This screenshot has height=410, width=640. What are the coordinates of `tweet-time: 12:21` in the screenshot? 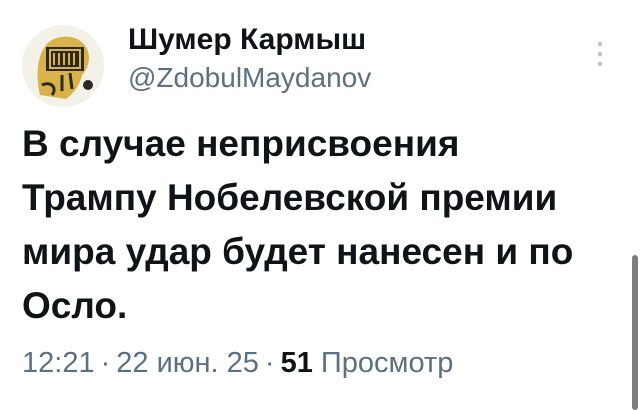 It's located at (58, 363).